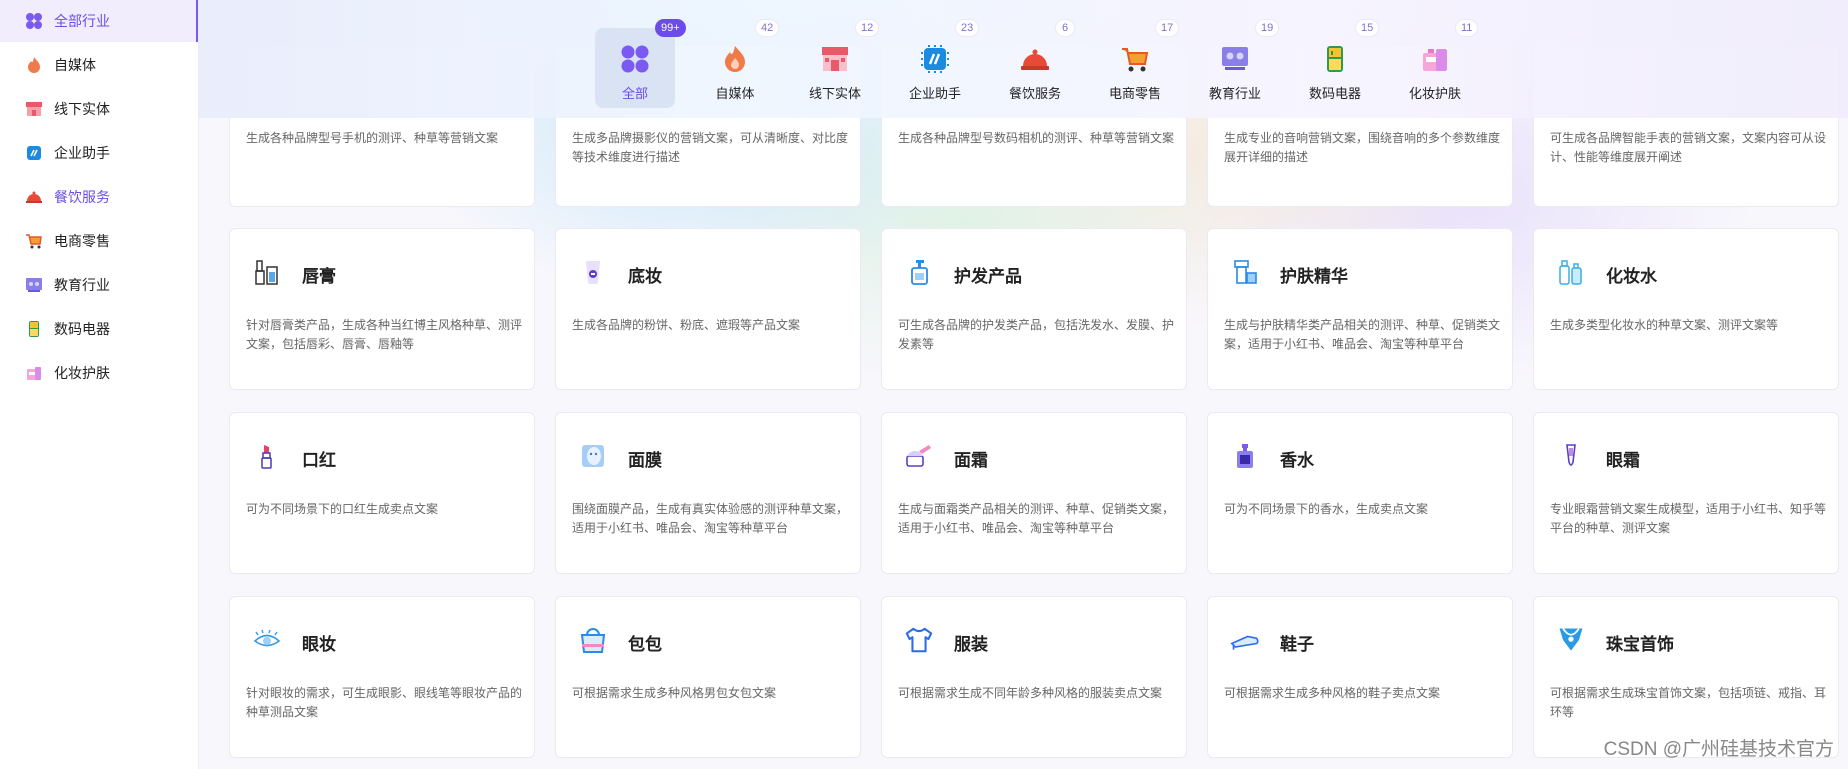 This screenshot has height=769, width=1848. I want to click on card-description: 可为不同场景下的香水，生成卖点文案, so click(1326, 509).